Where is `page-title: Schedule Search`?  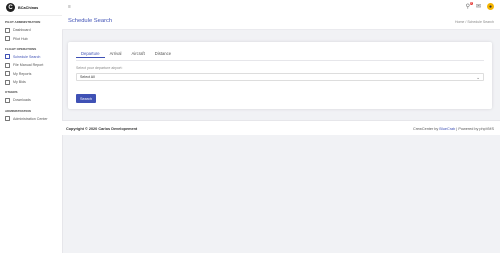
page-title: Schedule Search is located at coordinates (90, 21).